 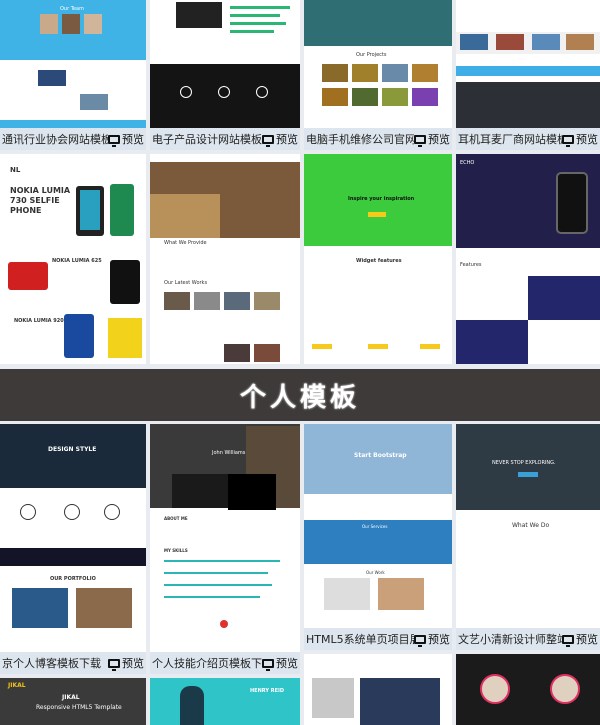 I want to click on template-thumbnail: ECHO Features, so click(x=528, y=259).